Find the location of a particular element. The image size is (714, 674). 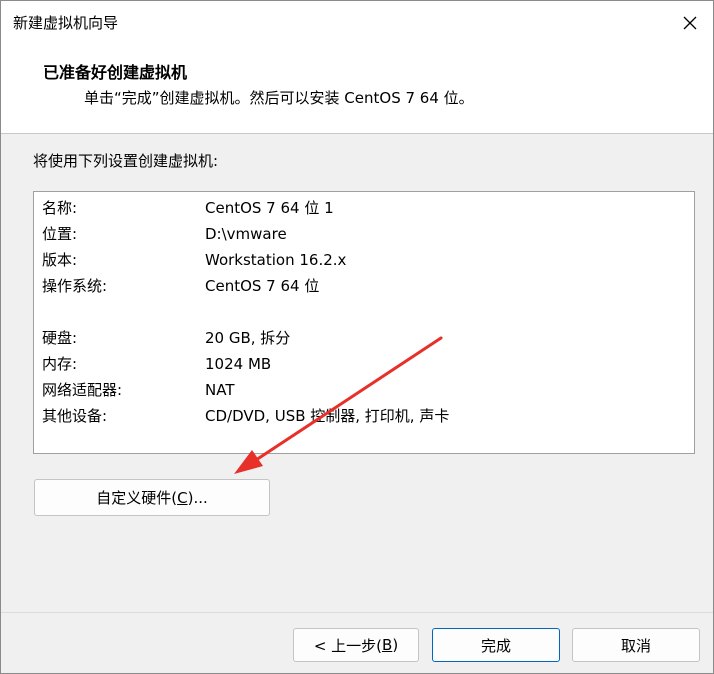

close-icon is located at coordinates (690, 23).